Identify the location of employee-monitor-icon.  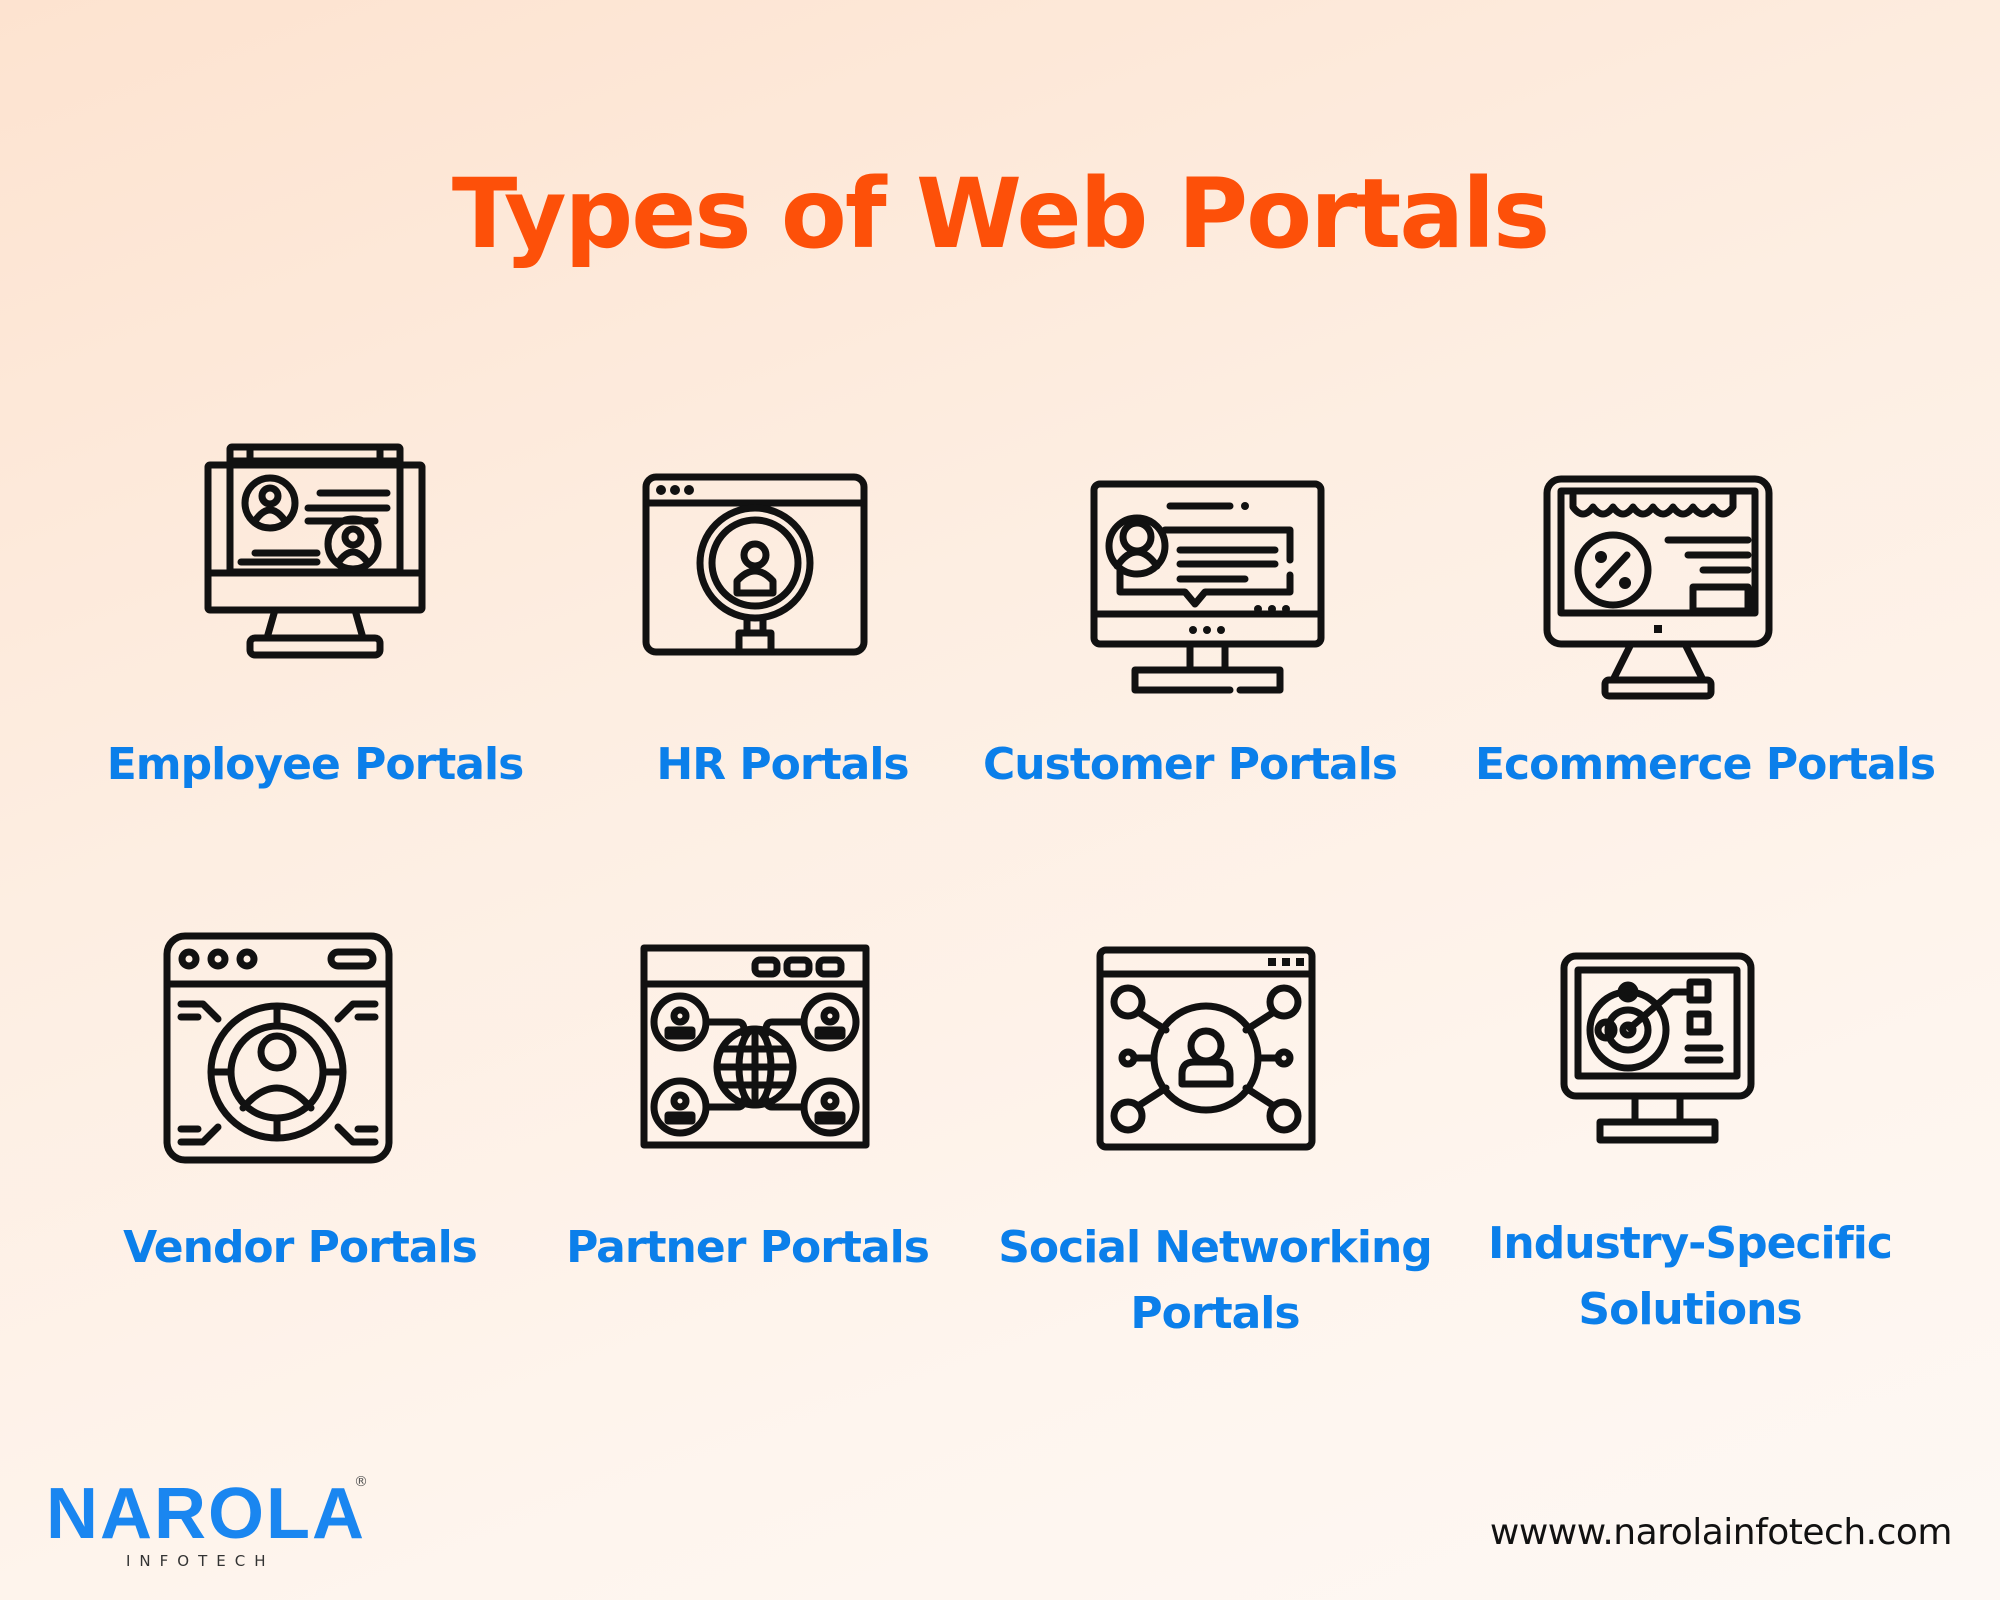
(315, 551).